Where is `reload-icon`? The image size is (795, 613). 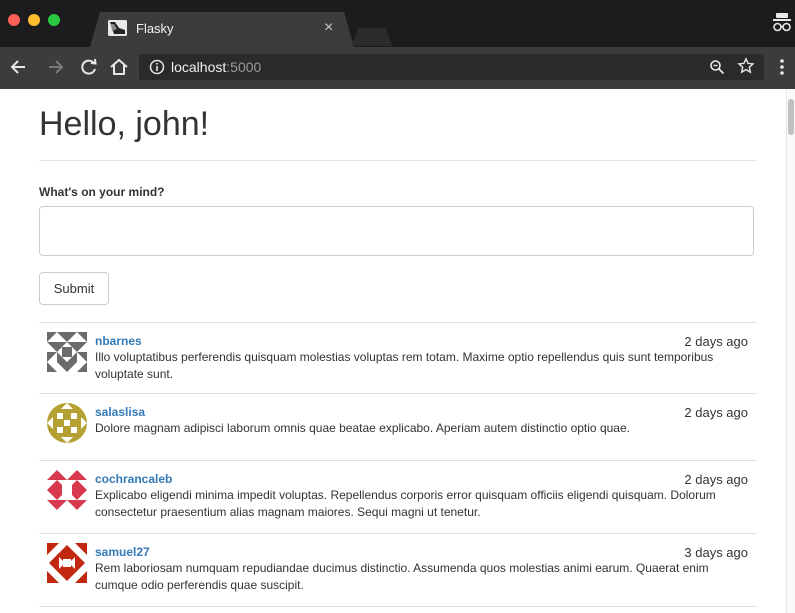
reload-icon is located at coordinates (89, 67).